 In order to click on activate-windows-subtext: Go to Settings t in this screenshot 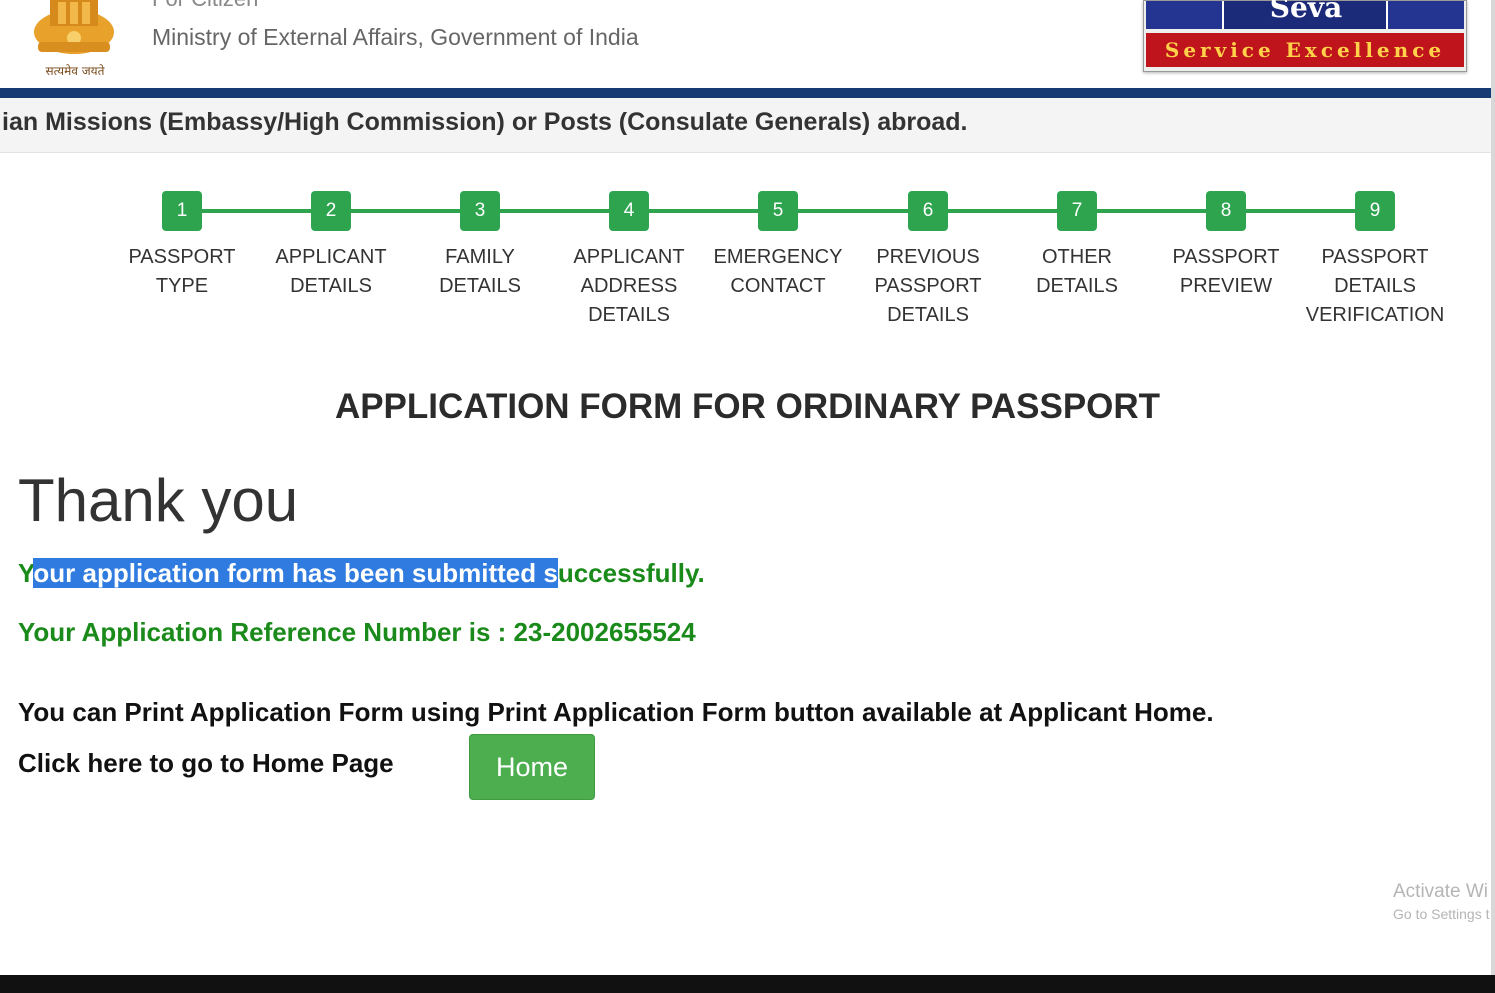, I will do `click(1441, 914)`.